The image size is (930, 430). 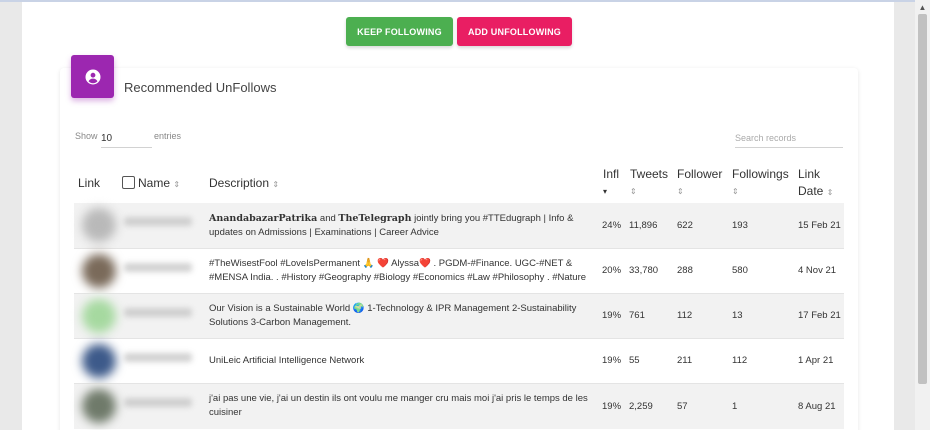 I want to click on card-title: Recommended UnFollows, so click(x=200, y=87).